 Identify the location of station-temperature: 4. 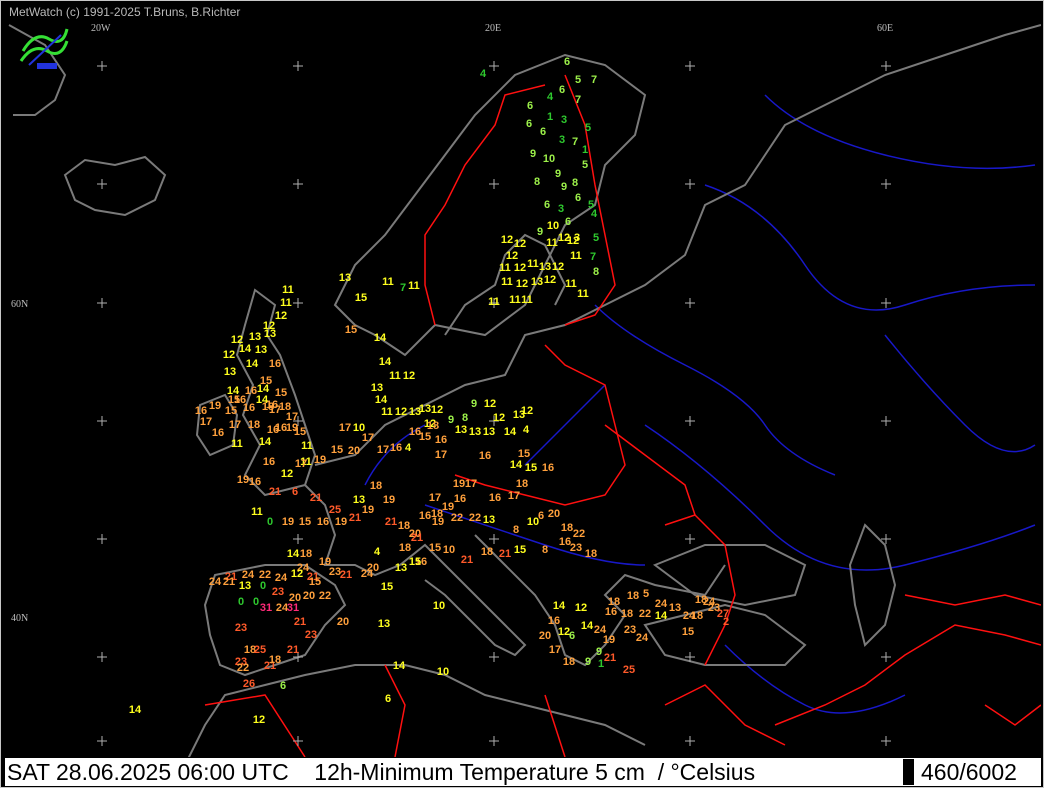
(408, 448).